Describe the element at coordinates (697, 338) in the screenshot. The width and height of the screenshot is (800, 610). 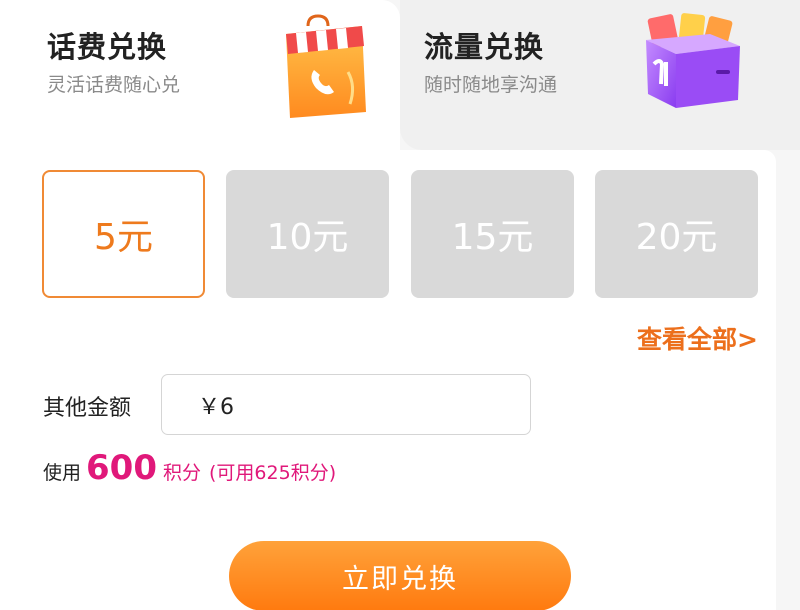
I see `view-all-link: 查看全部>` at that location.